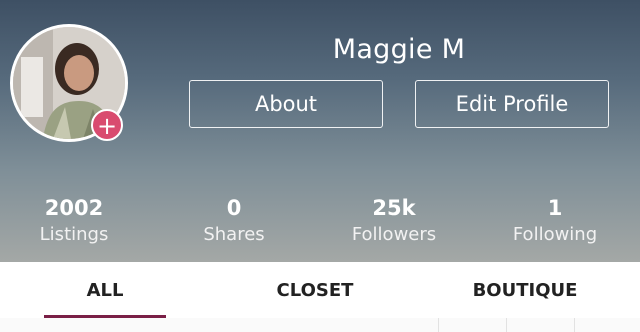 The image size is (640, 332). I want to click on stat-value: 0, so click(234, 208).